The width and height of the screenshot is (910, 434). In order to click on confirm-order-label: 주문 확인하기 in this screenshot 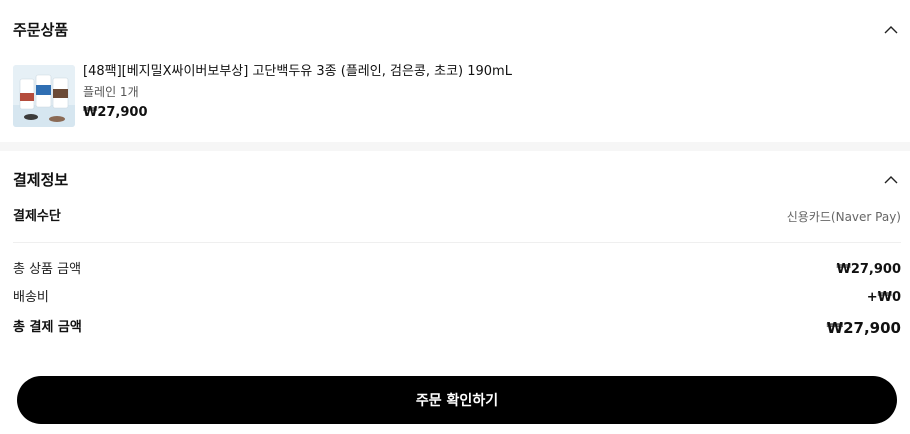, I will do `click(457, 401)`.